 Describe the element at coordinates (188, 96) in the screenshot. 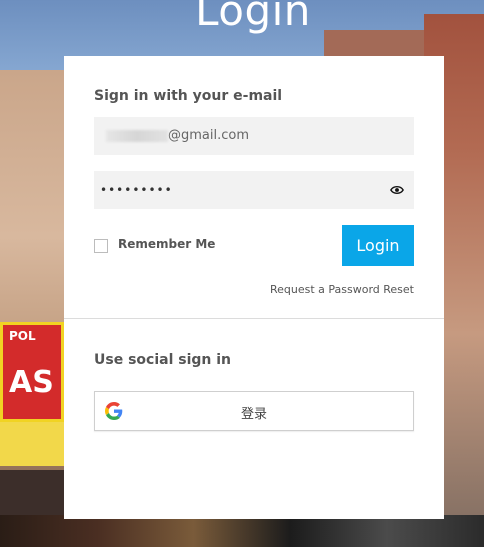

I see `signin-heading: Sign in with your e-mail` at that location.